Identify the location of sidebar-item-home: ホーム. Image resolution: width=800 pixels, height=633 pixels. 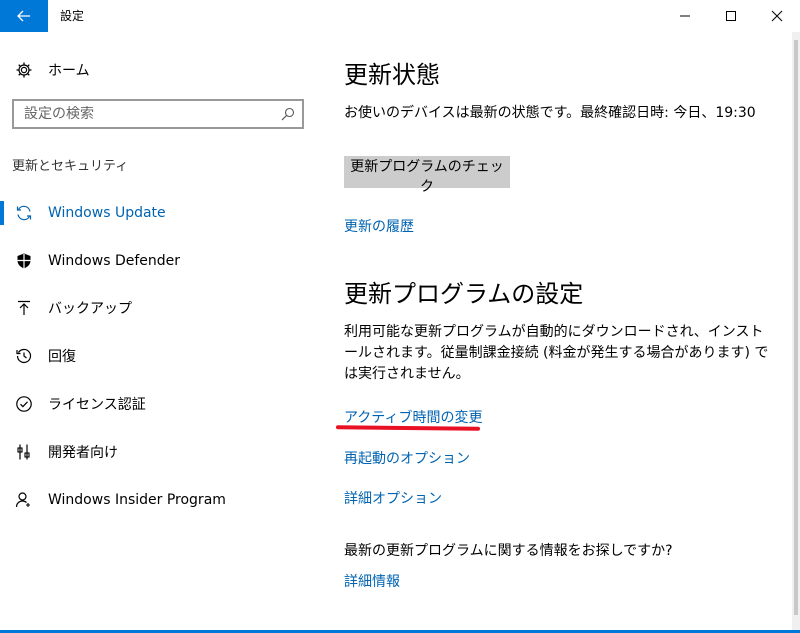
(52, 70).